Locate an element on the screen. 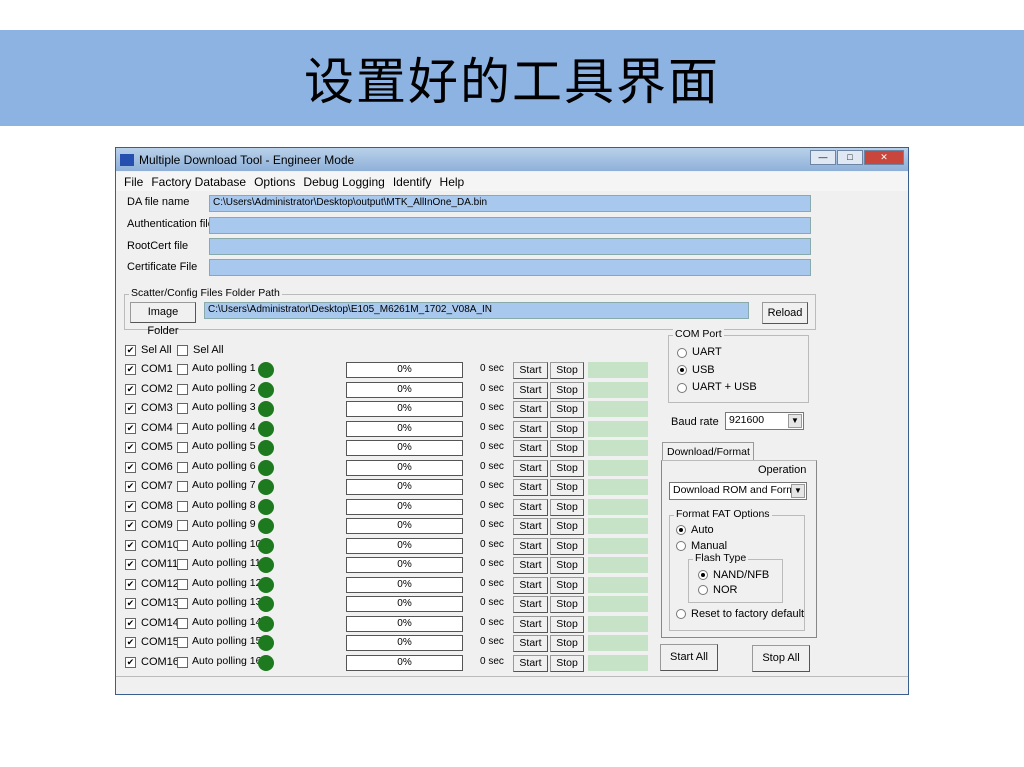 The height and width of the screenshot is (767, 1024). menu-file: File is located at coordinates (133, 182).